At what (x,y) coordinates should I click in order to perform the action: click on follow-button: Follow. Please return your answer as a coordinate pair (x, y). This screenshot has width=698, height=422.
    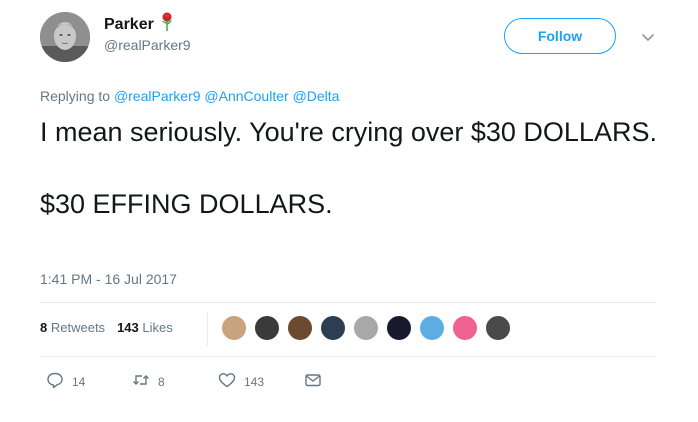
    Looking at the image, I should click on (560, 36).